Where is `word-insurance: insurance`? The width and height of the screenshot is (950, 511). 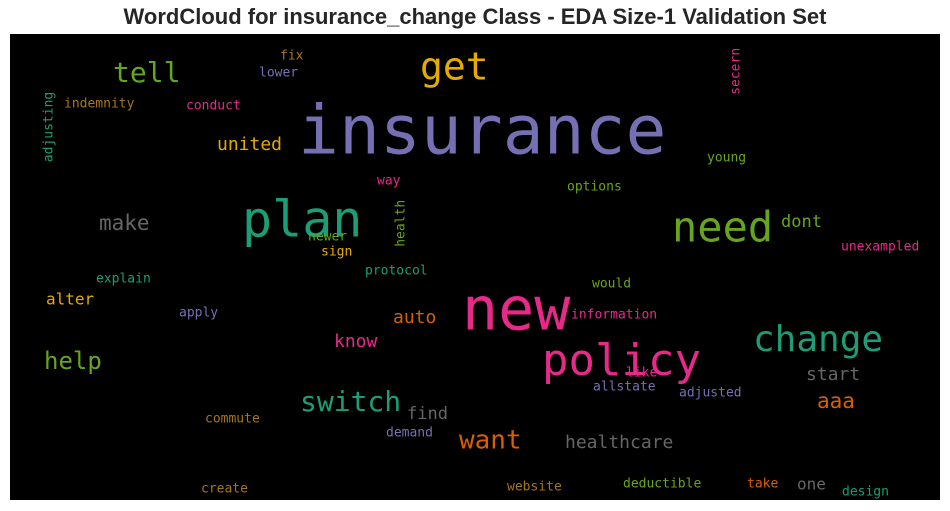
word-insurance: insurance is located at coordinates (482, 131).